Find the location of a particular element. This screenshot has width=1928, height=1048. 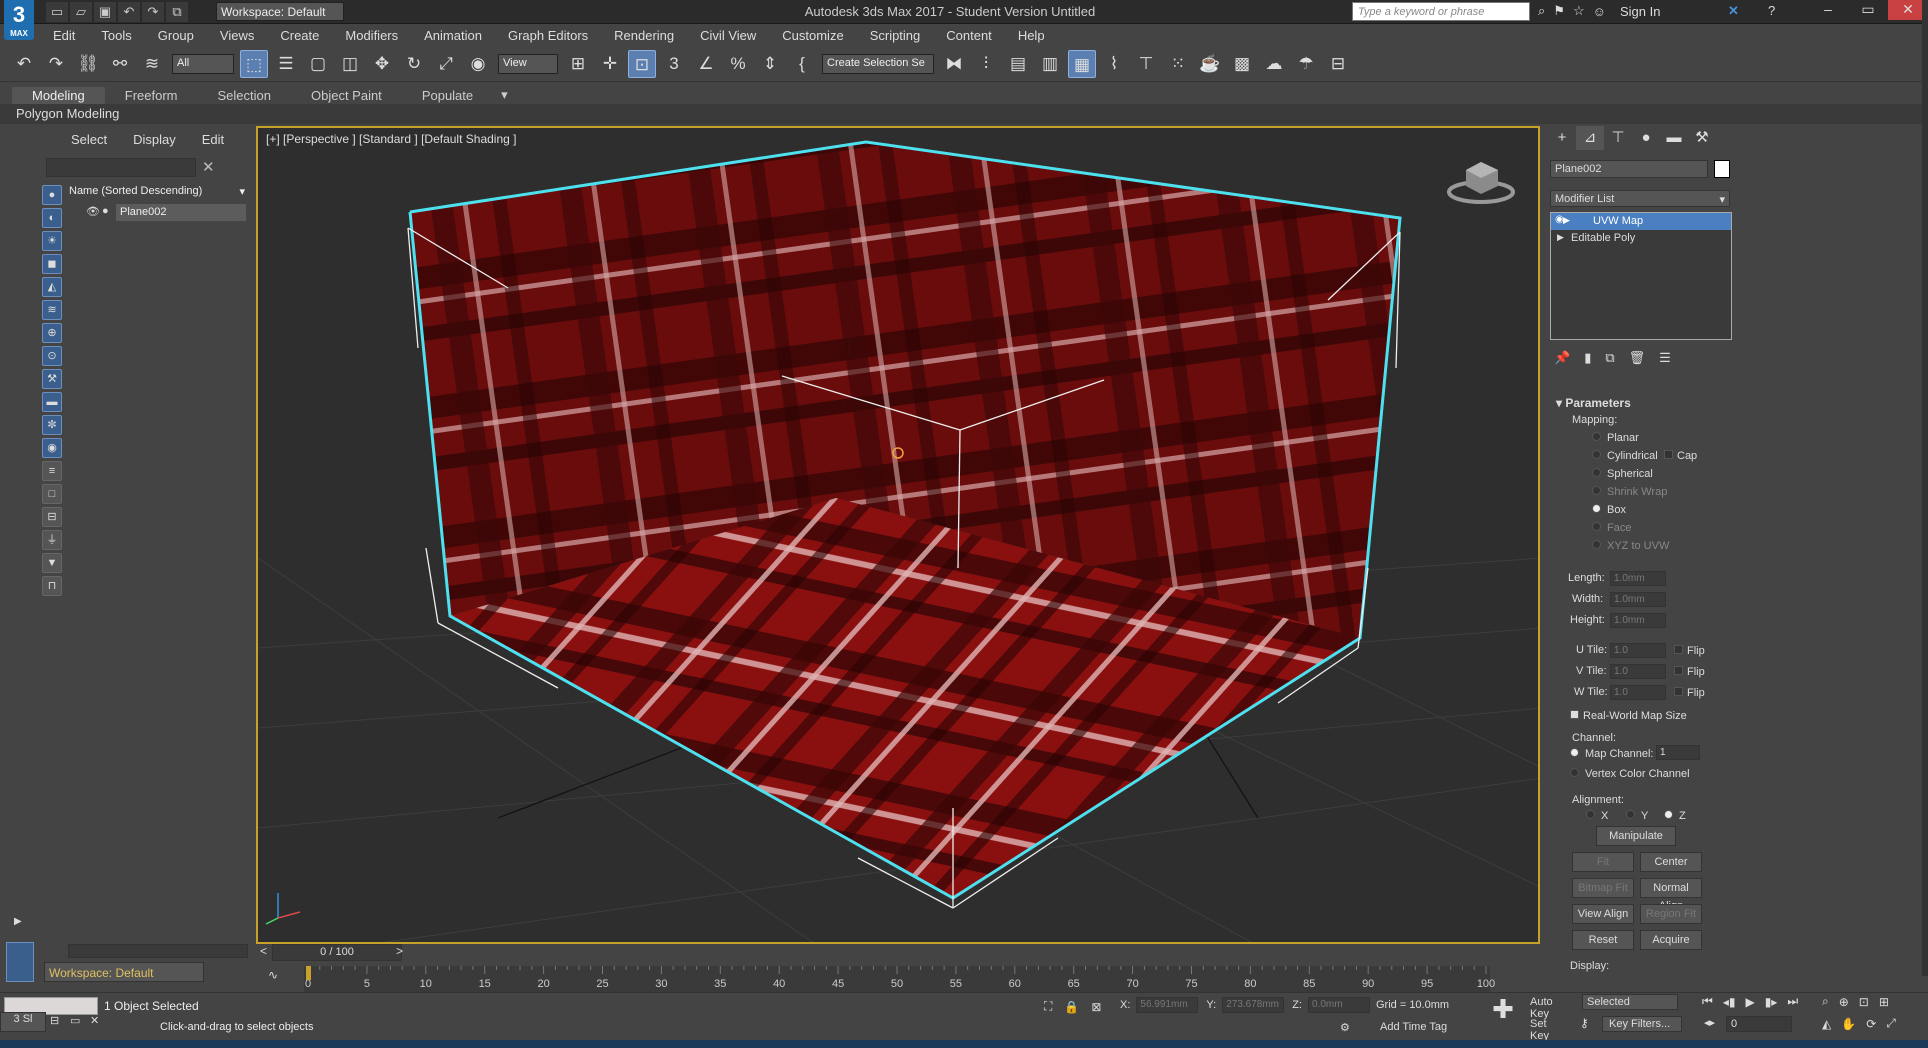

maximize-viewport-icon: ⤢ is located at coordinates (1891, 1023).